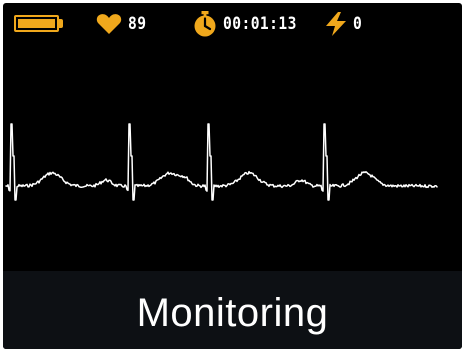 The height and width of the screenshot is (352, 465). I want to click on timer-indicator: 00:01:13, so click(251, 24).